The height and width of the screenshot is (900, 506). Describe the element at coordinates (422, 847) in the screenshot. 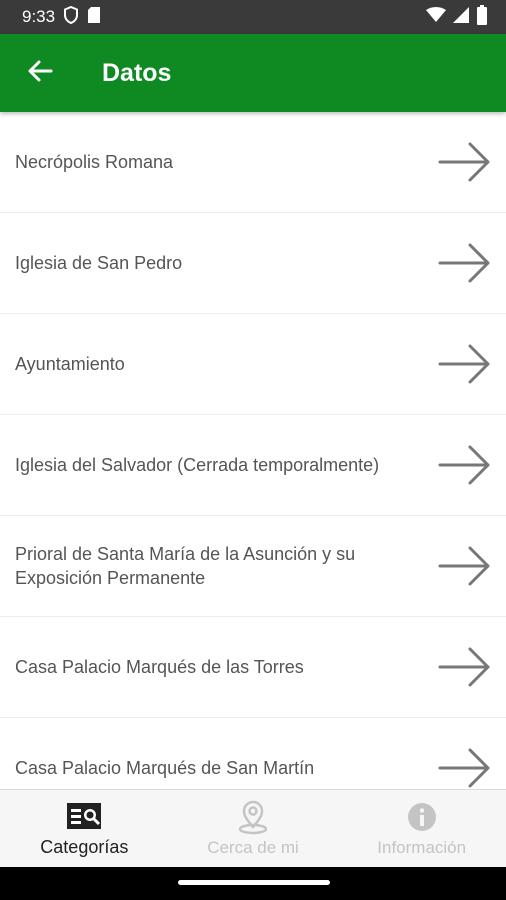

I see `nav-label: Información` at that location.